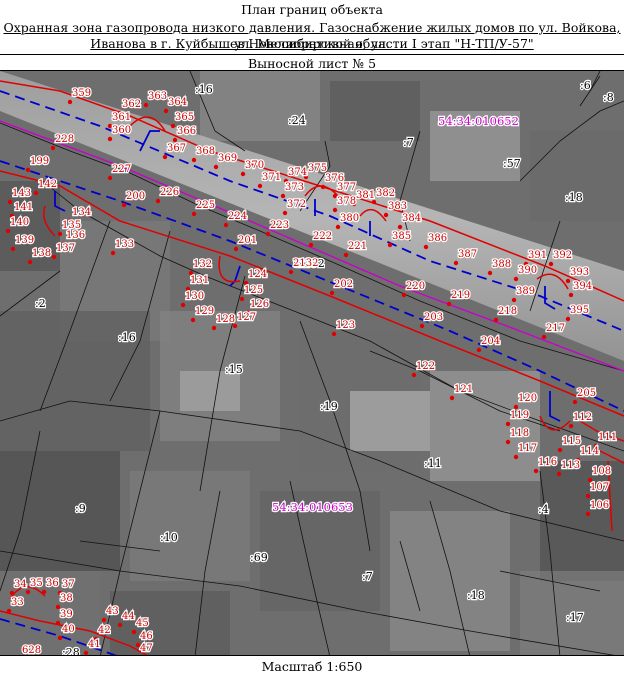 The width and height of the screenshot is (624, 676). What do you see at coordinates (157, 96) in the screenshot?
I see `boundary-point-number: 363` at bounding box center [157, 96].